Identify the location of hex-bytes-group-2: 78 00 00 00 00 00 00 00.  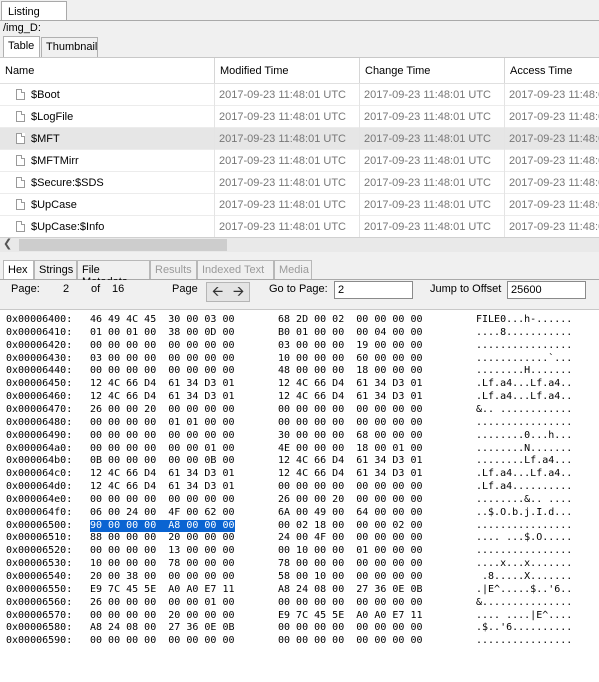
(350, 564).